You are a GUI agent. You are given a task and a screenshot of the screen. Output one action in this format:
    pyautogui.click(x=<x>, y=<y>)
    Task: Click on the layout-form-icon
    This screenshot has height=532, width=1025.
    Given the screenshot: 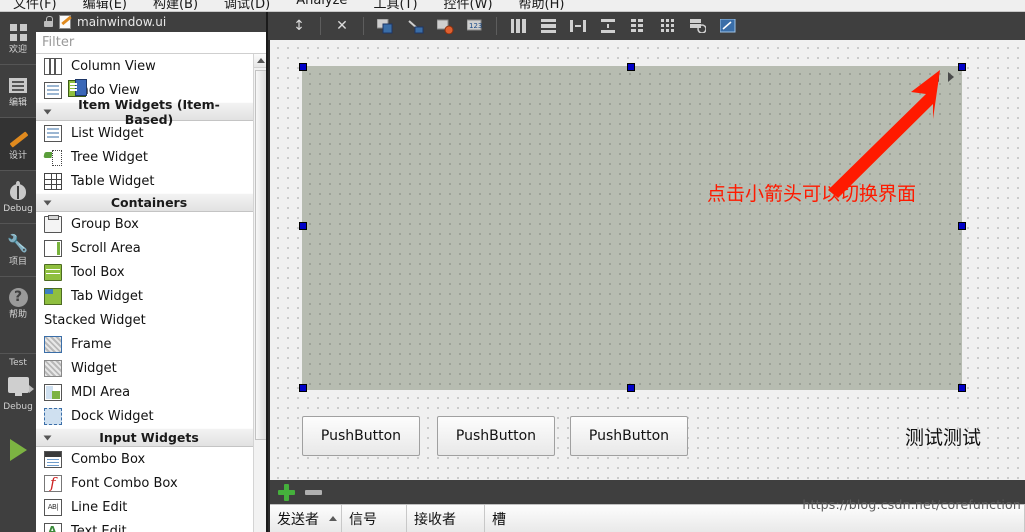 What is the action you would take?
    pyautogui.click(x=638, y=26)
    